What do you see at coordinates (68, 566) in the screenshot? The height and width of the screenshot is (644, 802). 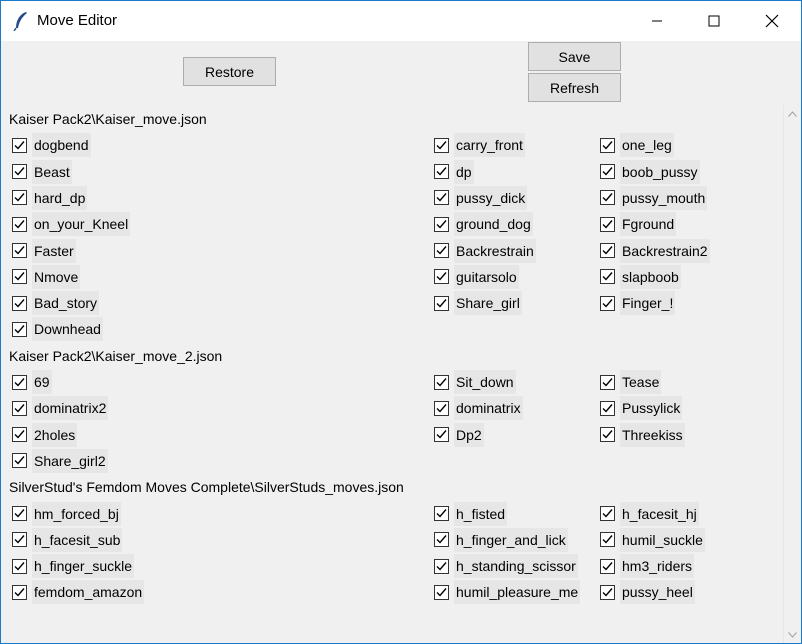 I see `move-checkbox: h_finger_suckle` at bounding box center [68, 566].